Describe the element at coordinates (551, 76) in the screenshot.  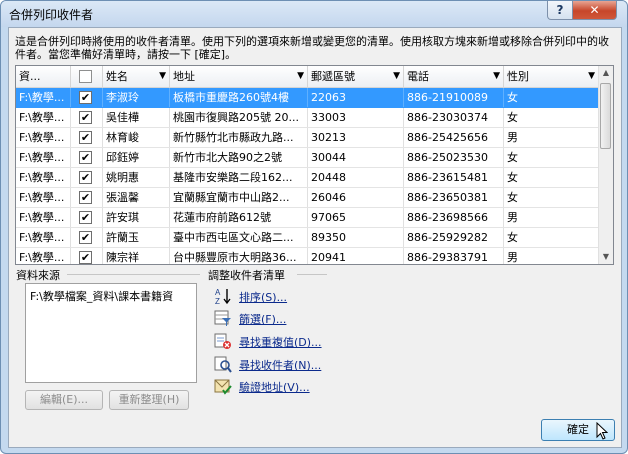
I see `column-header-gender: 性別 ▼` at that location.